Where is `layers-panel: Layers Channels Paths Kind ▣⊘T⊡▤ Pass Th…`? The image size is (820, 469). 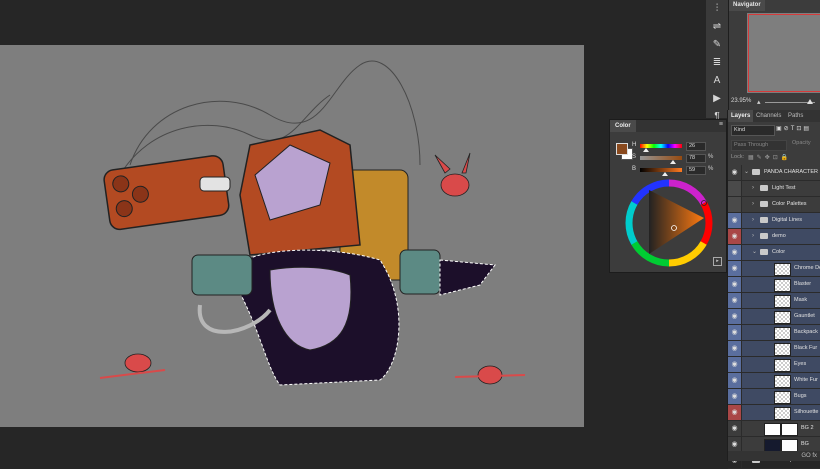 layers-panel: Layers Channels Paths Kind ▣⊘T⊡▤ Pass Th… is located at coordinates (773, 289).